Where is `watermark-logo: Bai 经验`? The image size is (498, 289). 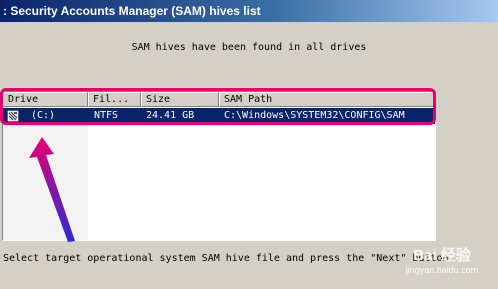
watermark-logo: Bai 经验 is located at coordinates (442, 255).